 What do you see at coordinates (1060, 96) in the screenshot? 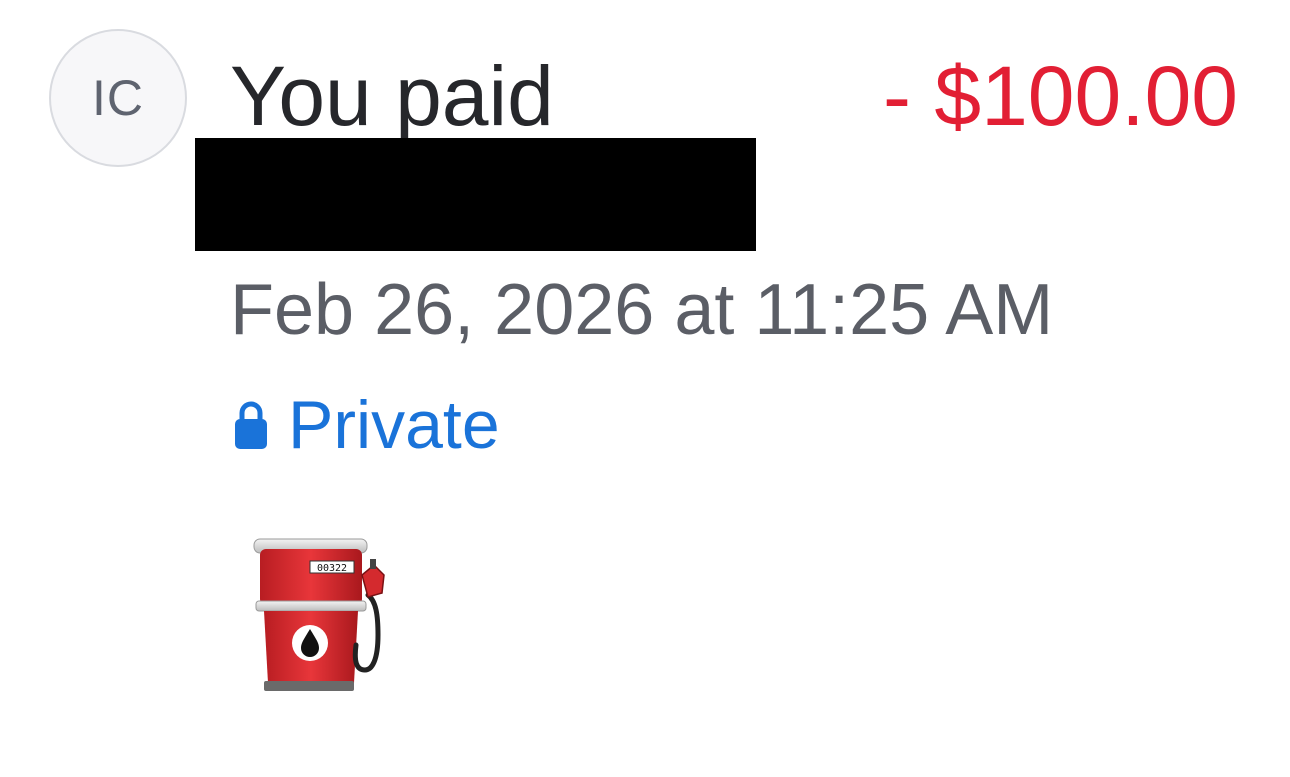
I see `transaction-amount: - $100.00` at bounding box center [1060, 96].